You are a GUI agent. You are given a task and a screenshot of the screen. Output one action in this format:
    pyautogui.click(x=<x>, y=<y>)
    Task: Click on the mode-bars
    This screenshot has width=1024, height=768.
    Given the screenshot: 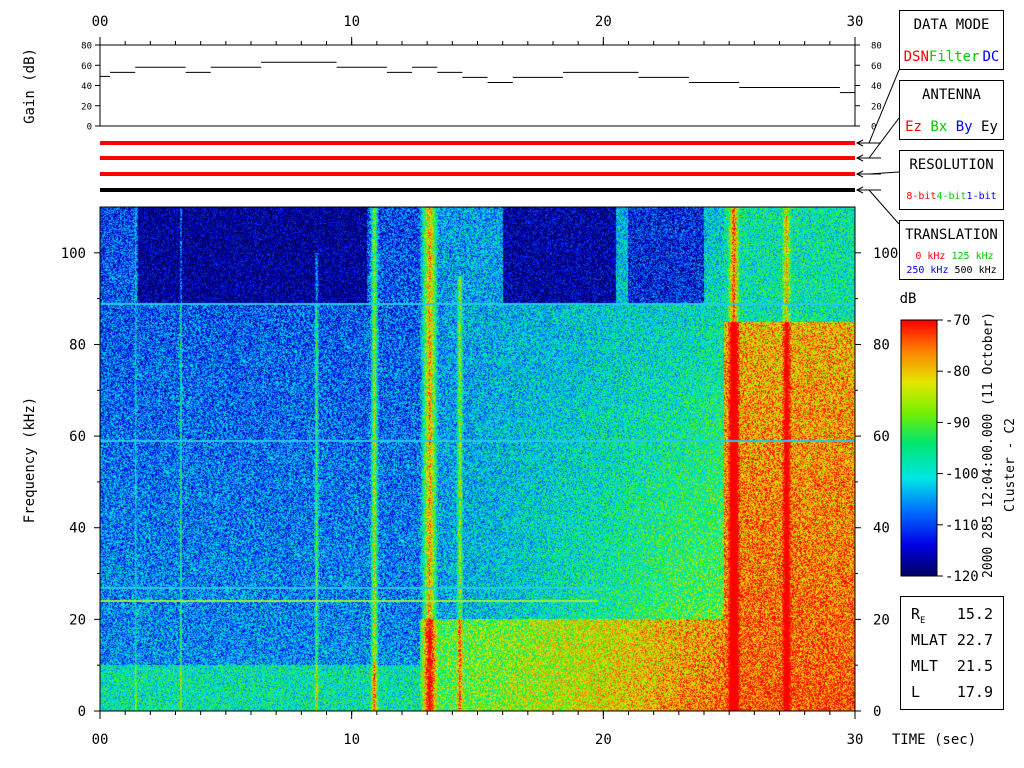 What is the action you would take?
    pyautogui.click(x=477, y=166)
    